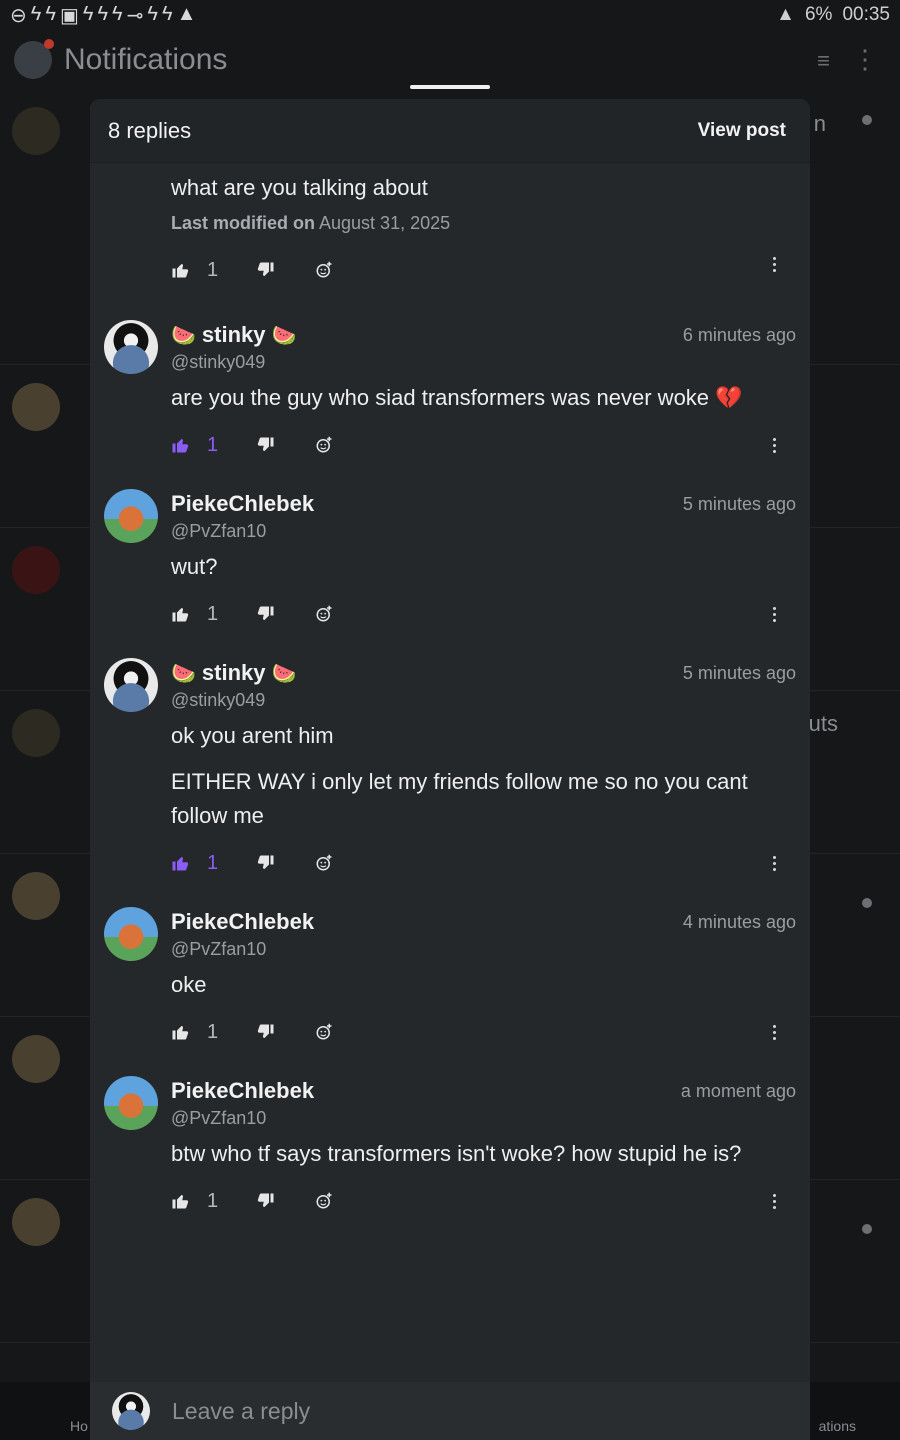 Image resolution: width=900 pixels, height=1440 pixels. Describe the element at coordinates (823, 61) in the screenshot. I see `filter-icon: ≡` at that location.